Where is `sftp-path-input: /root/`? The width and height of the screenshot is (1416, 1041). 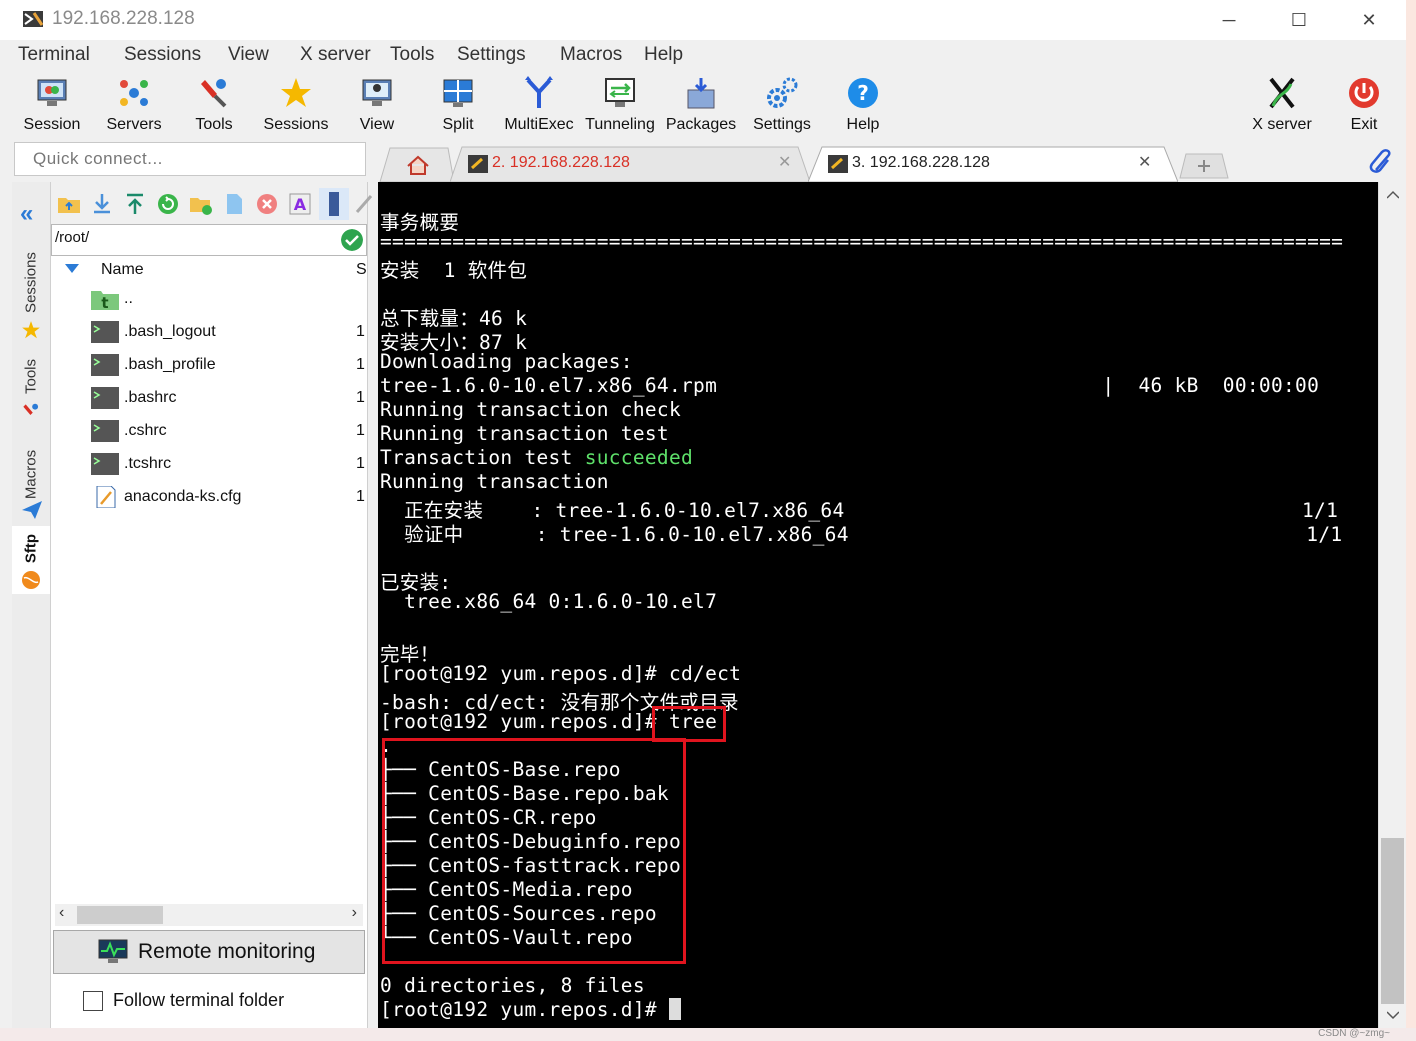
sftp-path-input: /root/ is located at coordinates (209, 240).